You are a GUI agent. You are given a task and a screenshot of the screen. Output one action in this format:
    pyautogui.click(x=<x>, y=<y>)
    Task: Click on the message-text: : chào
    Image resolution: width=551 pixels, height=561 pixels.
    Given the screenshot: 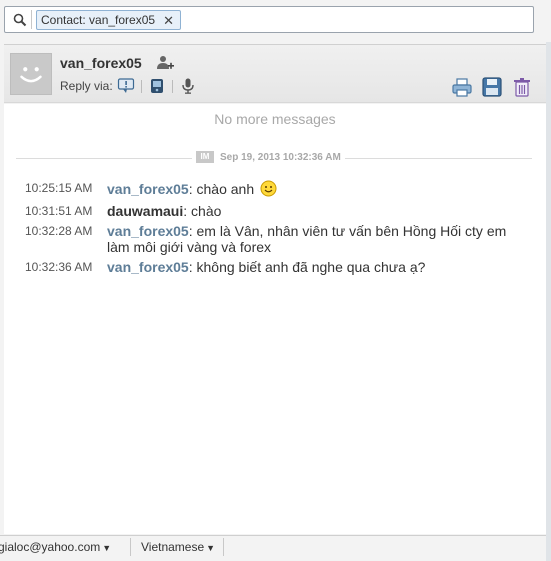 What is the action you would take?
    pyautogui.click(x=202, y=211)
    